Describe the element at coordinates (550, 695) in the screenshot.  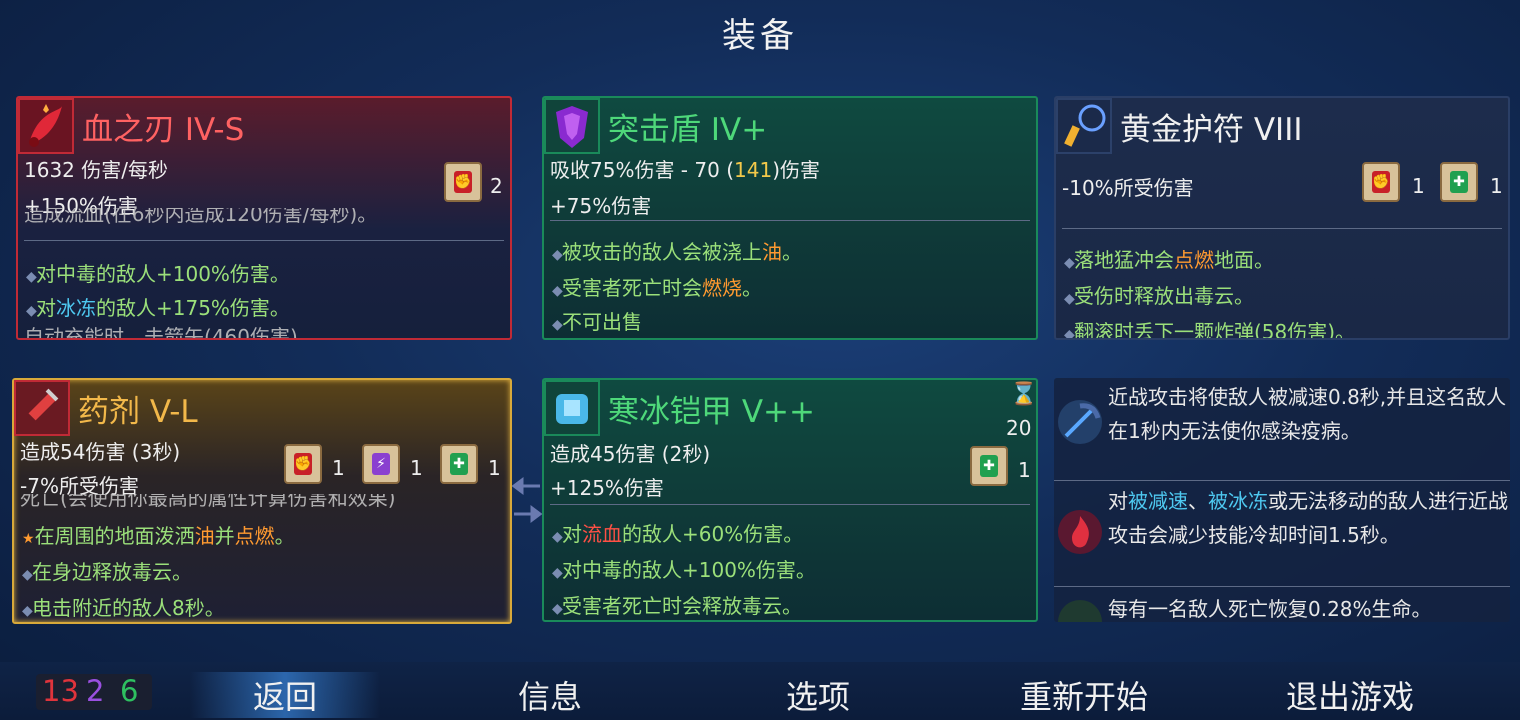
I see `menu-info-button: 信息` at that location.